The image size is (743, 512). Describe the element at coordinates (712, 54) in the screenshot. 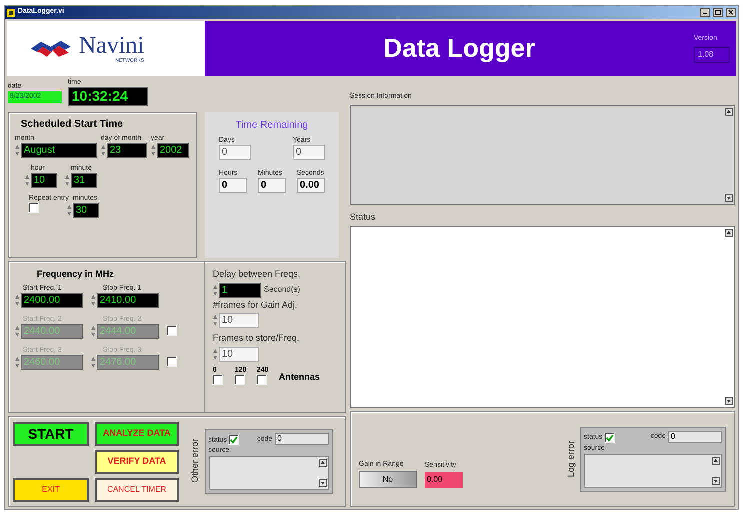

I see `version-field: 1.08` at that location.